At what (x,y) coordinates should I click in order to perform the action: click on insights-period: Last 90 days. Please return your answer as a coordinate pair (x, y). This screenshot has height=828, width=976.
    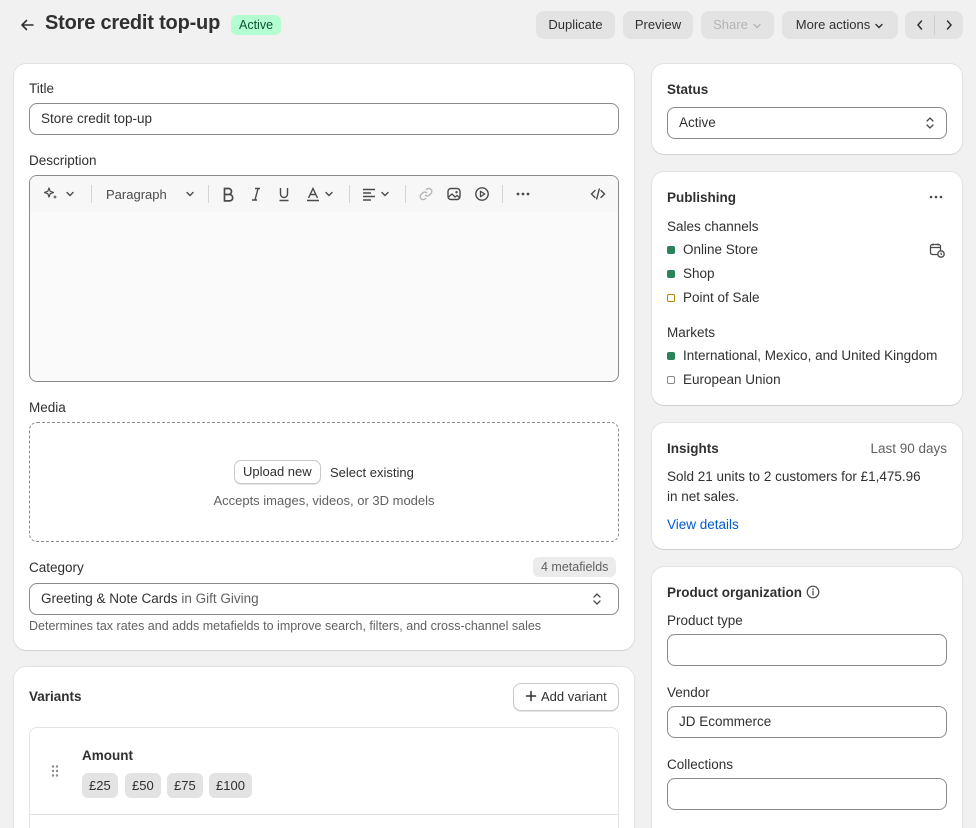
    Looking at the image, I should click on (908, 448).